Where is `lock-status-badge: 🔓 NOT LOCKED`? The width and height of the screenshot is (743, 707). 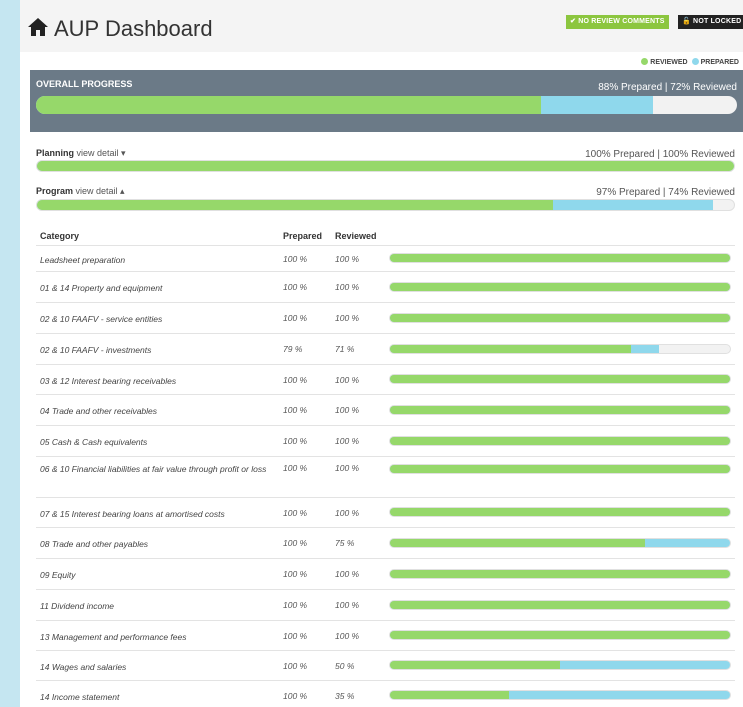 lock-status-badge: 🔓 NOT LOCKED is located at coordinates (710, 22).